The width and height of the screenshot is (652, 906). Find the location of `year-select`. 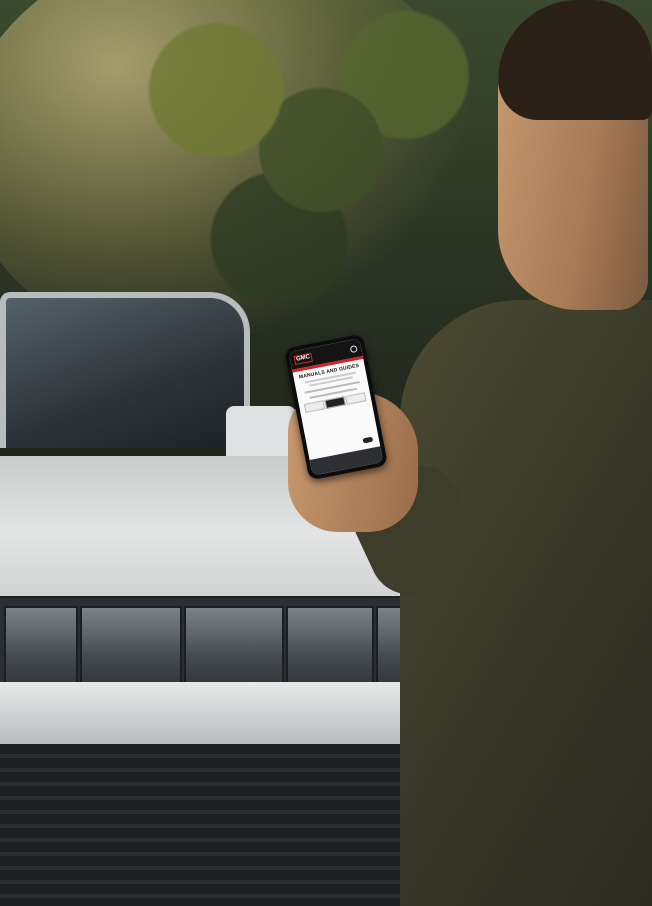

year-select is located at coordinates (314, 406).